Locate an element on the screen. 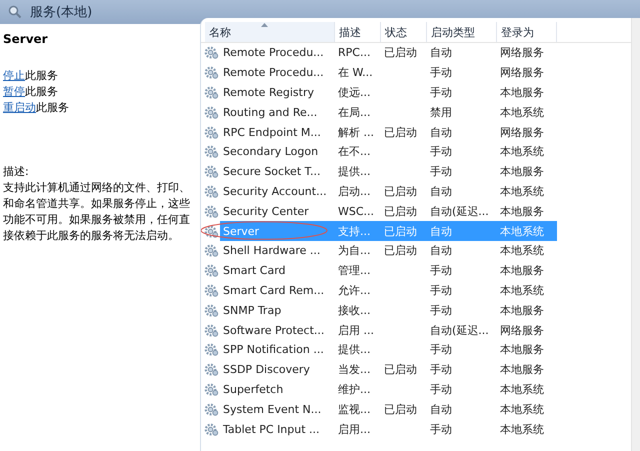 This screenshot has width=640, height=451. action-link: 重启动 is located at coordinates (19, 107).